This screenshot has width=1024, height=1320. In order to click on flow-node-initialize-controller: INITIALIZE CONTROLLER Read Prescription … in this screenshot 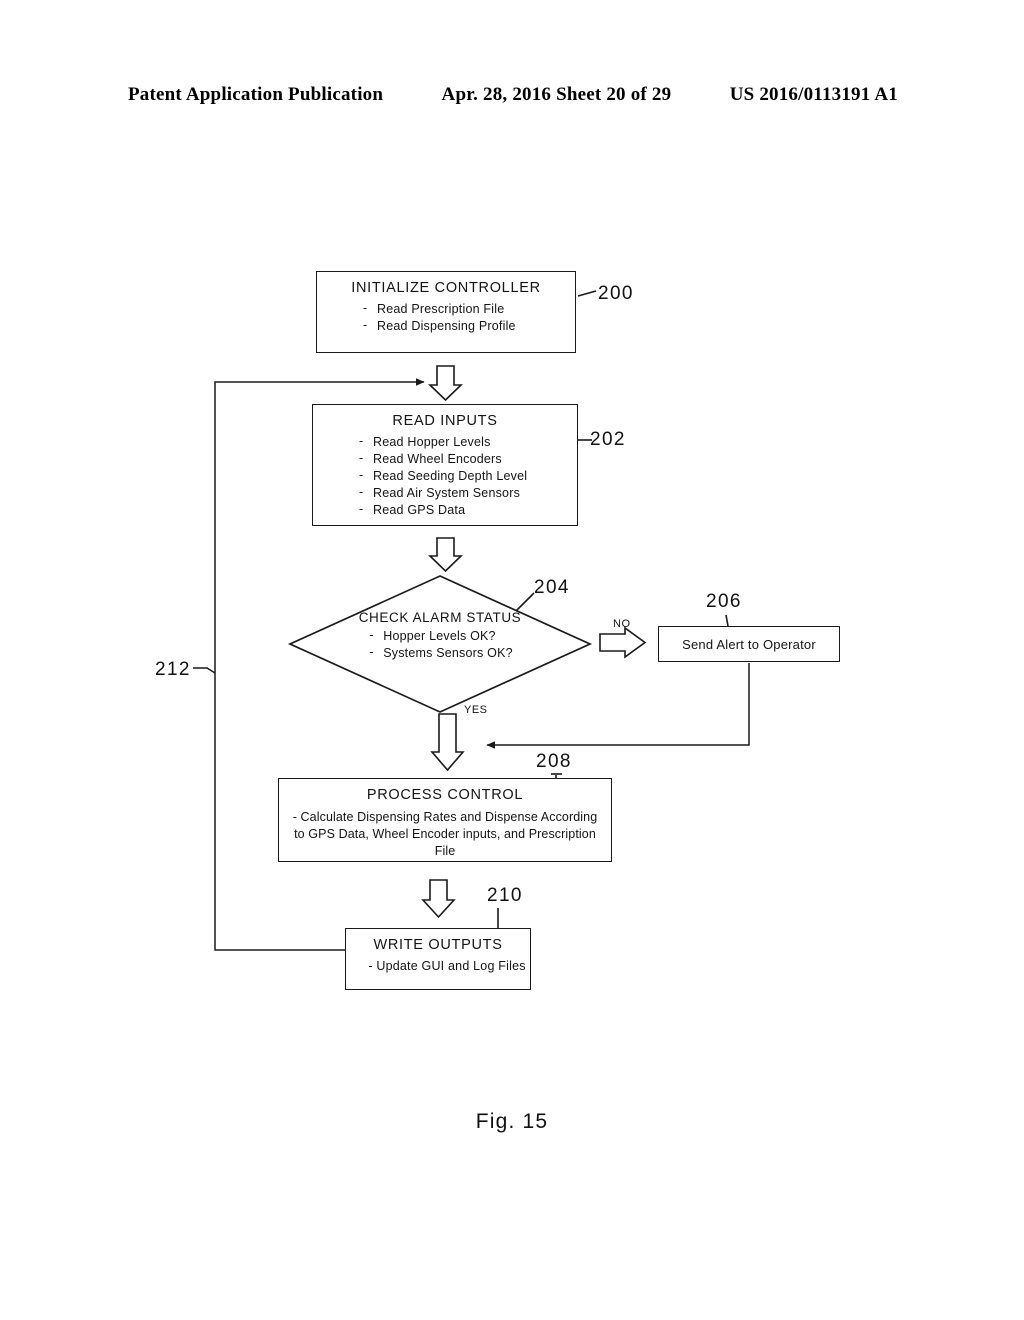, I will do `click(446, 312)`.